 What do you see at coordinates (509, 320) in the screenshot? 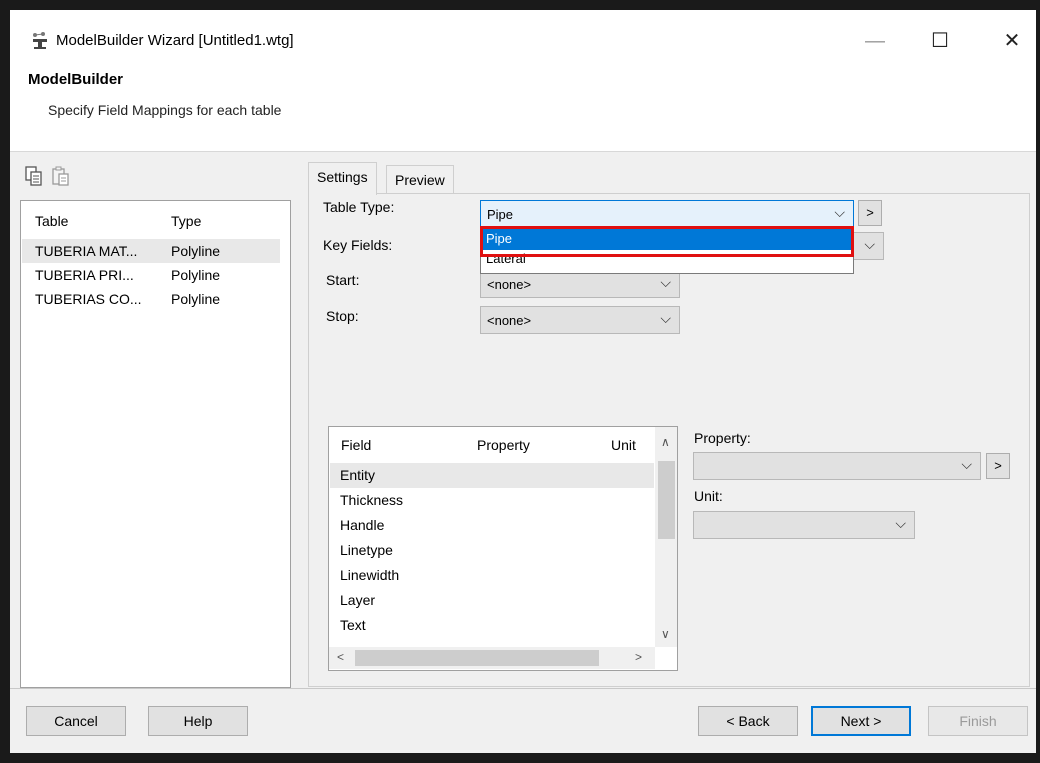
I see `stop-value: <none>` at bounding box center [509, 320].